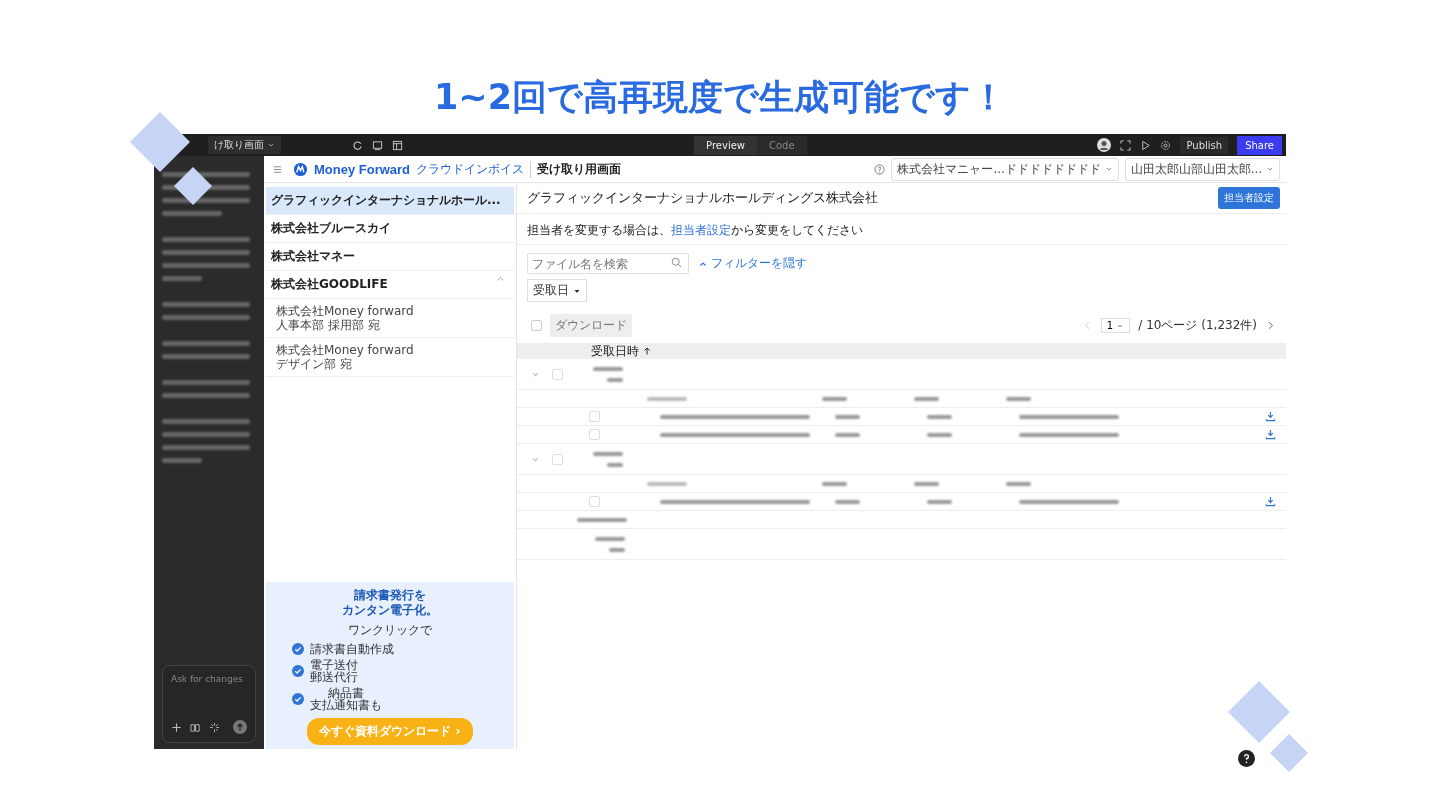 This screenshot has width=1440, height=810. I want to click on sidebar-item: 株式会社マネー, so click(390, 257).